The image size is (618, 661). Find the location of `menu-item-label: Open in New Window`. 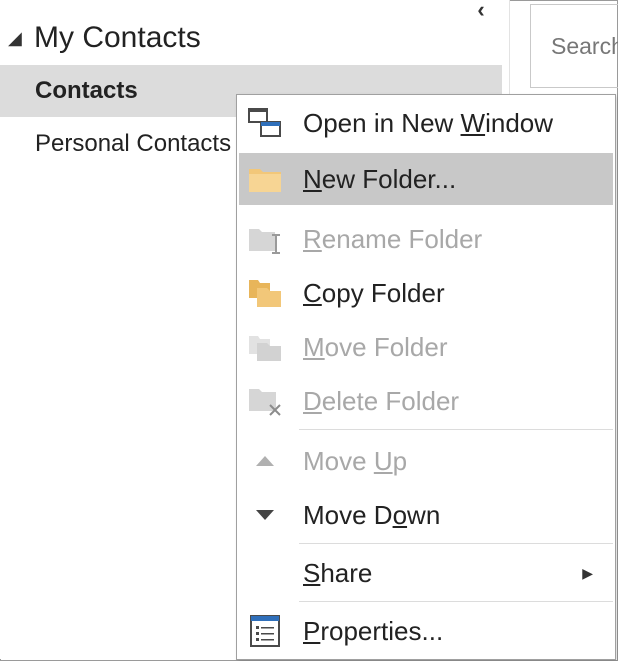

menu-item-label: Open in New Window is located at coordinates (428, 122).